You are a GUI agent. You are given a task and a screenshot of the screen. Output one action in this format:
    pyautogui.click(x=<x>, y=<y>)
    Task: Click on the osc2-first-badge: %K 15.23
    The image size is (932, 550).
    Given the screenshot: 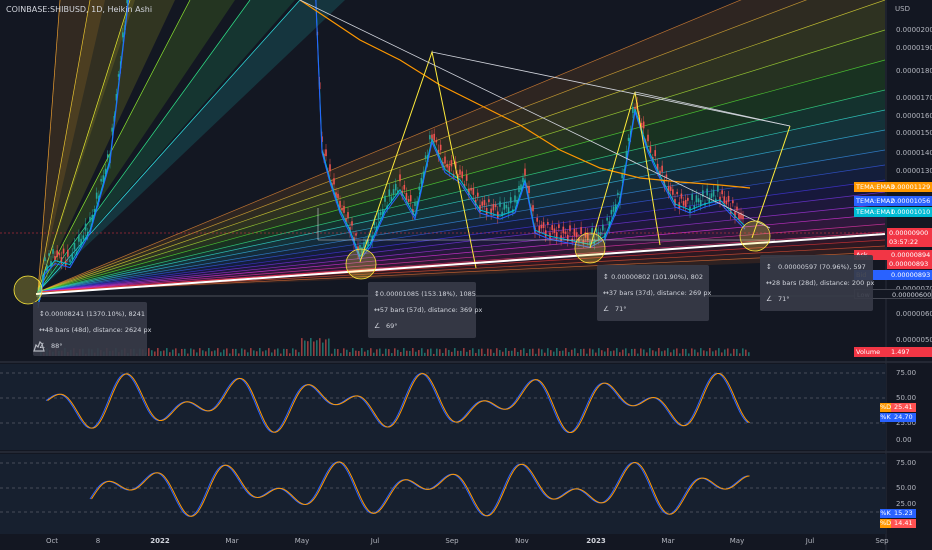 What is the action you would take?
    pyautogui.click(x=898, y=513)
    